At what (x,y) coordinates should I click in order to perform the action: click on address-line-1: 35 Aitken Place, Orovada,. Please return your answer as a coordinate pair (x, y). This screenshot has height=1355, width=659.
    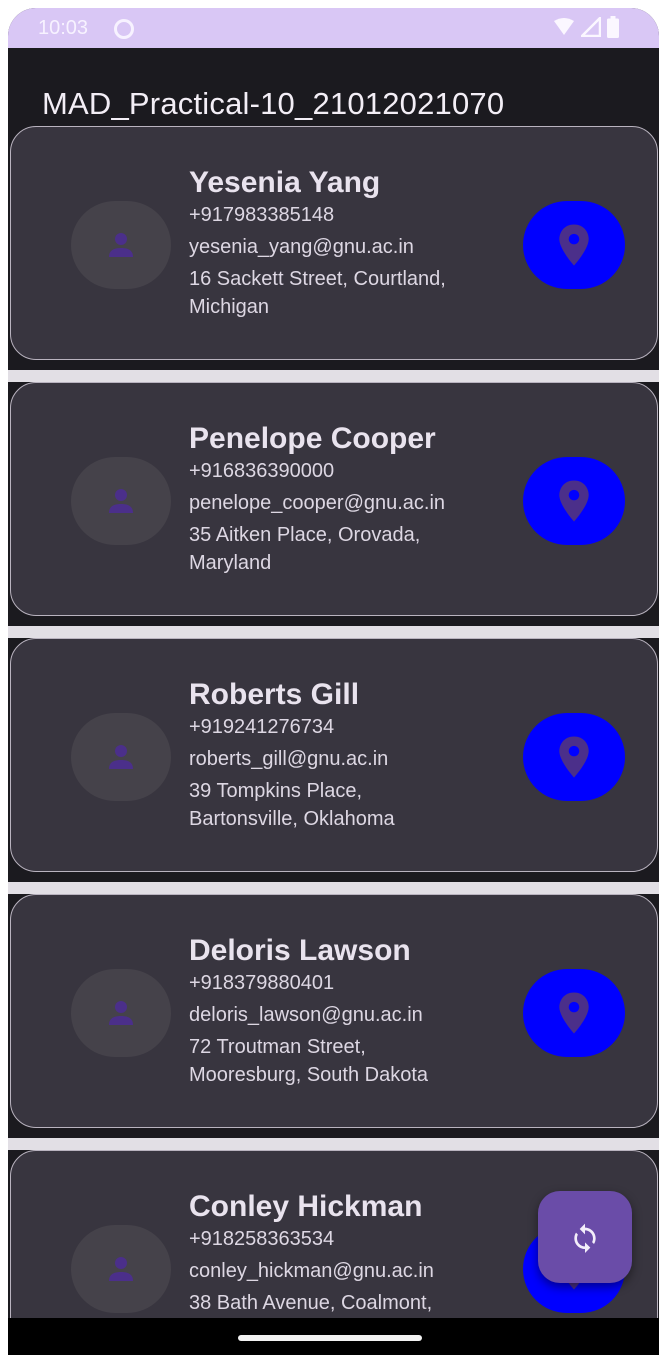
    Looking at the image, I should click on (305, 535).